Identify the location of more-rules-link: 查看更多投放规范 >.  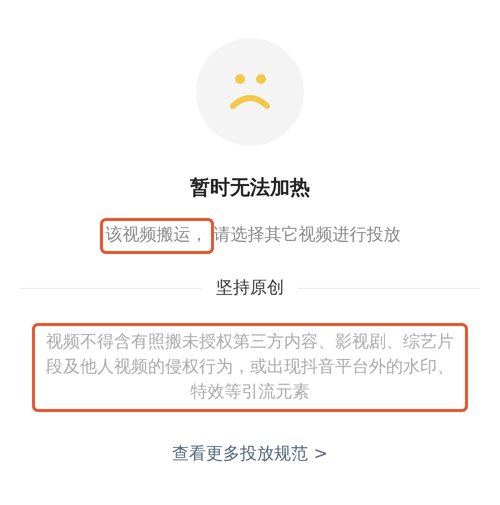
(250, 455).